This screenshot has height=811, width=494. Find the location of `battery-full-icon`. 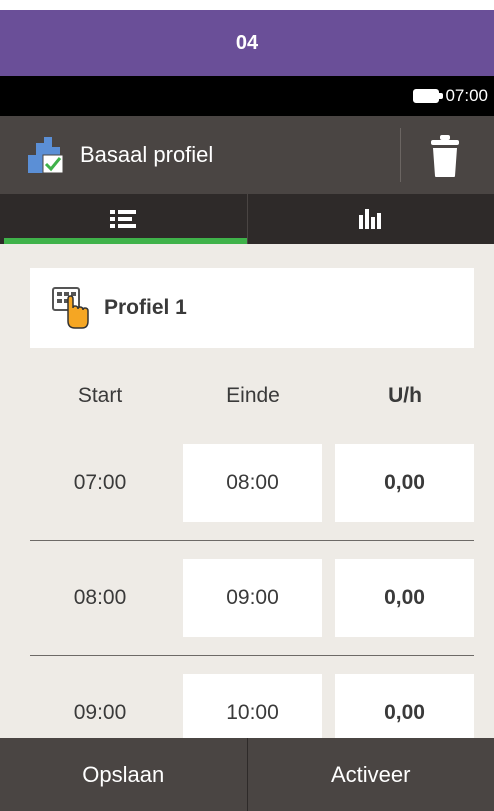

battery-full-icon is located at coordinates (428, 96).